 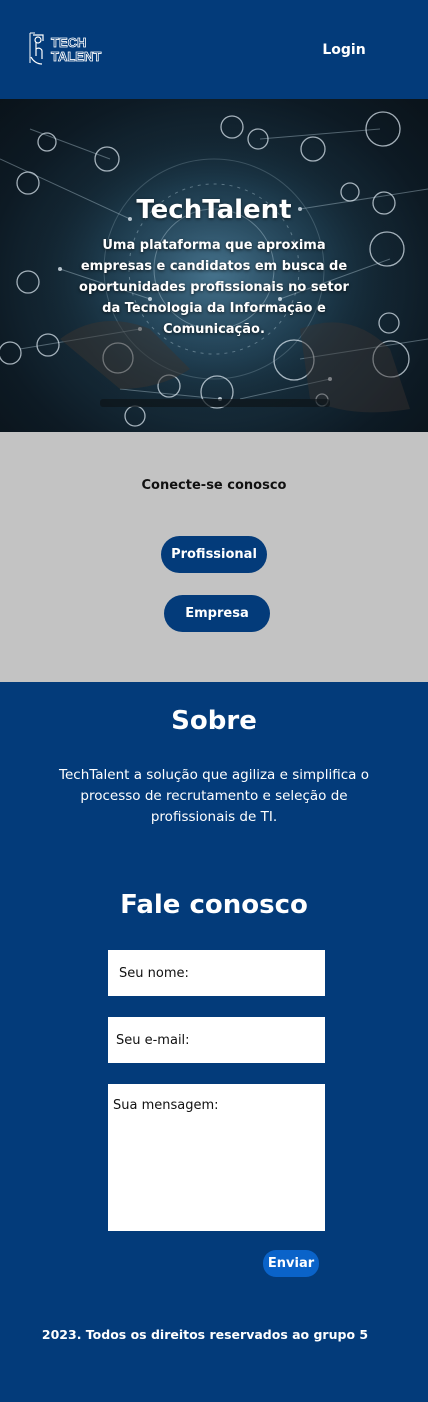 What do you see at coordinates (216, 973) in the screenshot?
I see `name-input` at bounding box center [216, 973].